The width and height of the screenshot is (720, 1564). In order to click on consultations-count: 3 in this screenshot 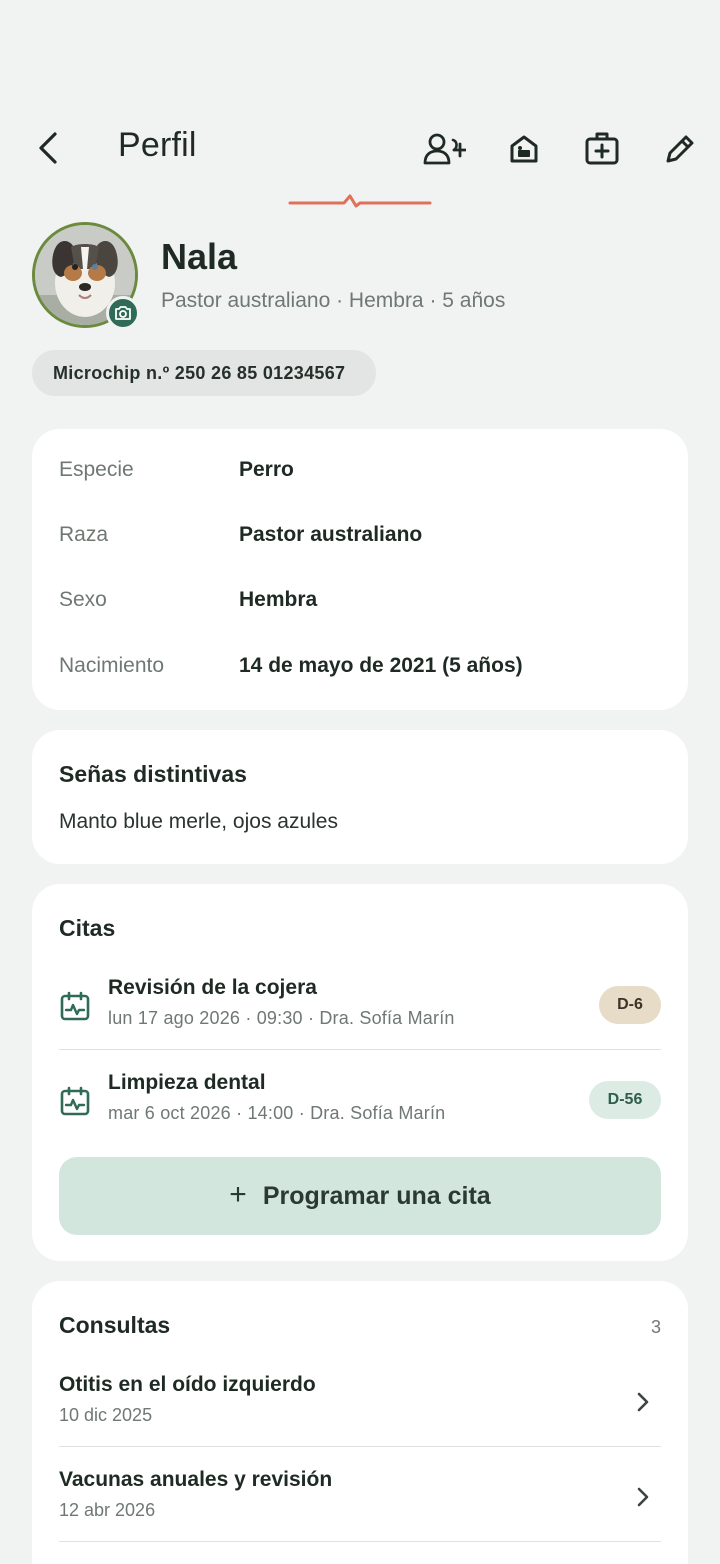, I will do `click(655, 1327)`.